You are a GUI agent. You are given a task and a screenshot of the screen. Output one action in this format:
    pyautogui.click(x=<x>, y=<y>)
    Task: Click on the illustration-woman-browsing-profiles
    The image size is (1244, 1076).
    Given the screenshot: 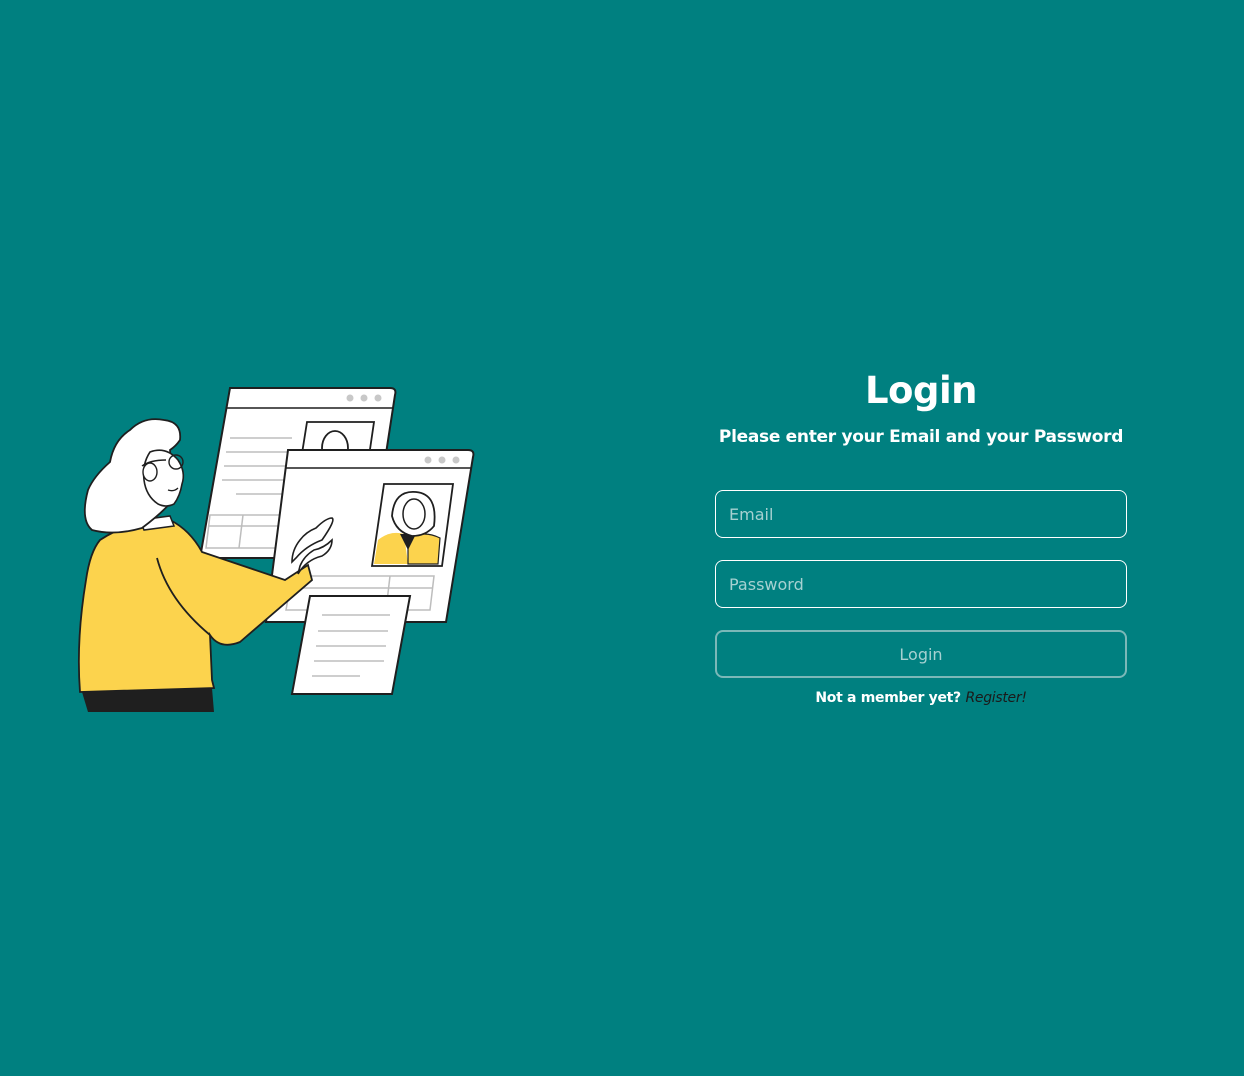 What is the action you would take?
    pyautogui.click(x=276, y=549)
    